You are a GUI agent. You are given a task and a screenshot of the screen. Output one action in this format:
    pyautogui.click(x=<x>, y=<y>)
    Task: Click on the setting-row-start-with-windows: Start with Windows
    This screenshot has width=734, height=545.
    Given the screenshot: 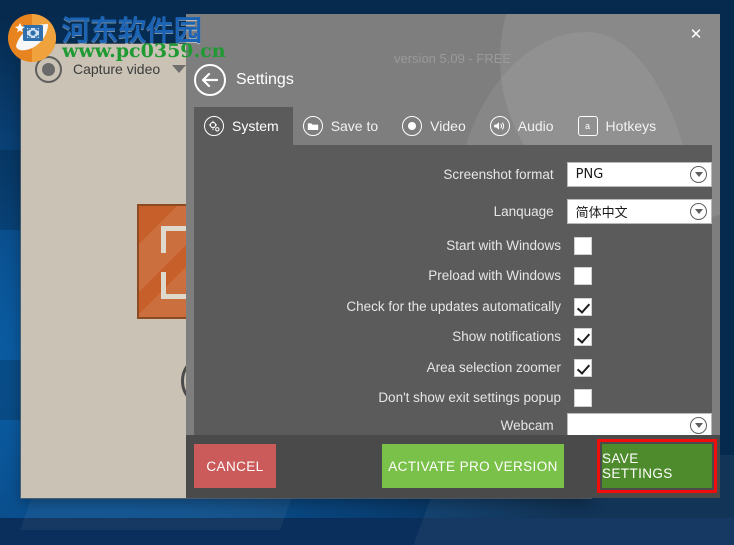 What is the action you would take?
    pyautogui.click(x=453, y=245)
    